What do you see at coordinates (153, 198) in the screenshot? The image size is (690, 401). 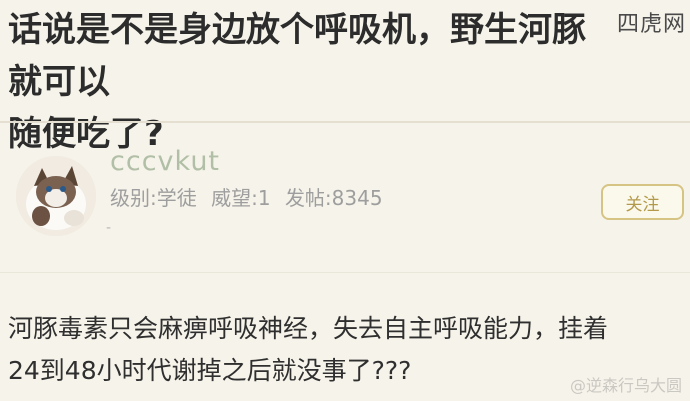 I see `user-level: 级别:学徒` at bounding box center [153, 198].